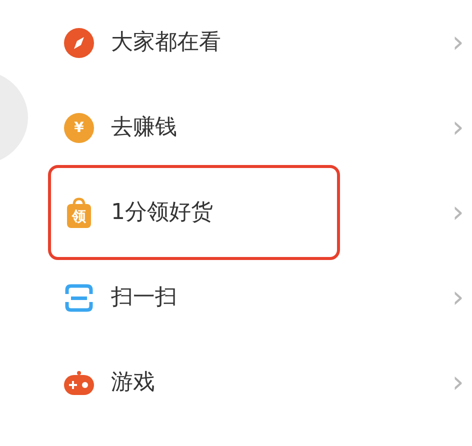 Image resolution: width=472 pixels, height=446 pixels. What do you see at coordinates (162, 213) in the screenshot?
I see `menu-label: 1分领好货` at bounding box center [162, 213].